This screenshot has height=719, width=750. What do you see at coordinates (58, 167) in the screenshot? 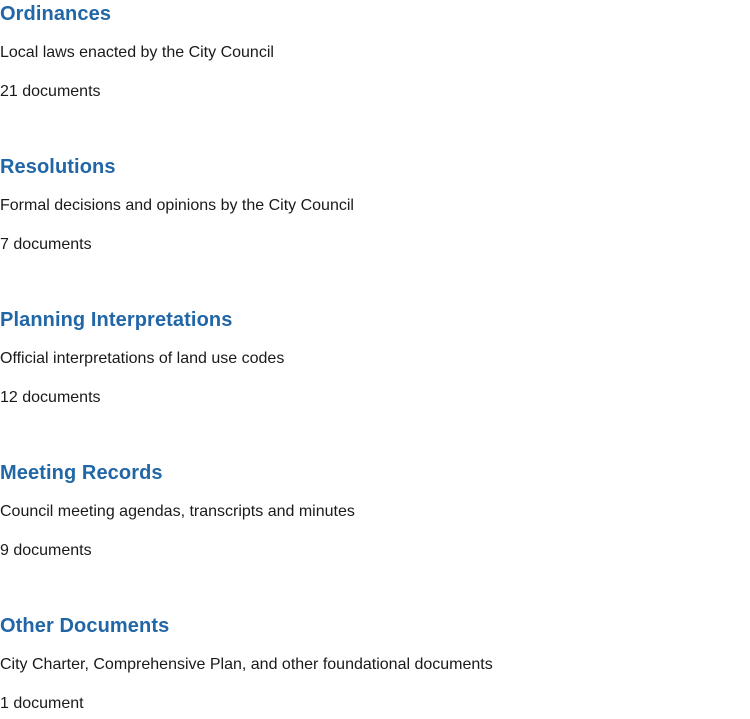
I see `category-title-link: Resolutions` at bounding box center [58, 167].